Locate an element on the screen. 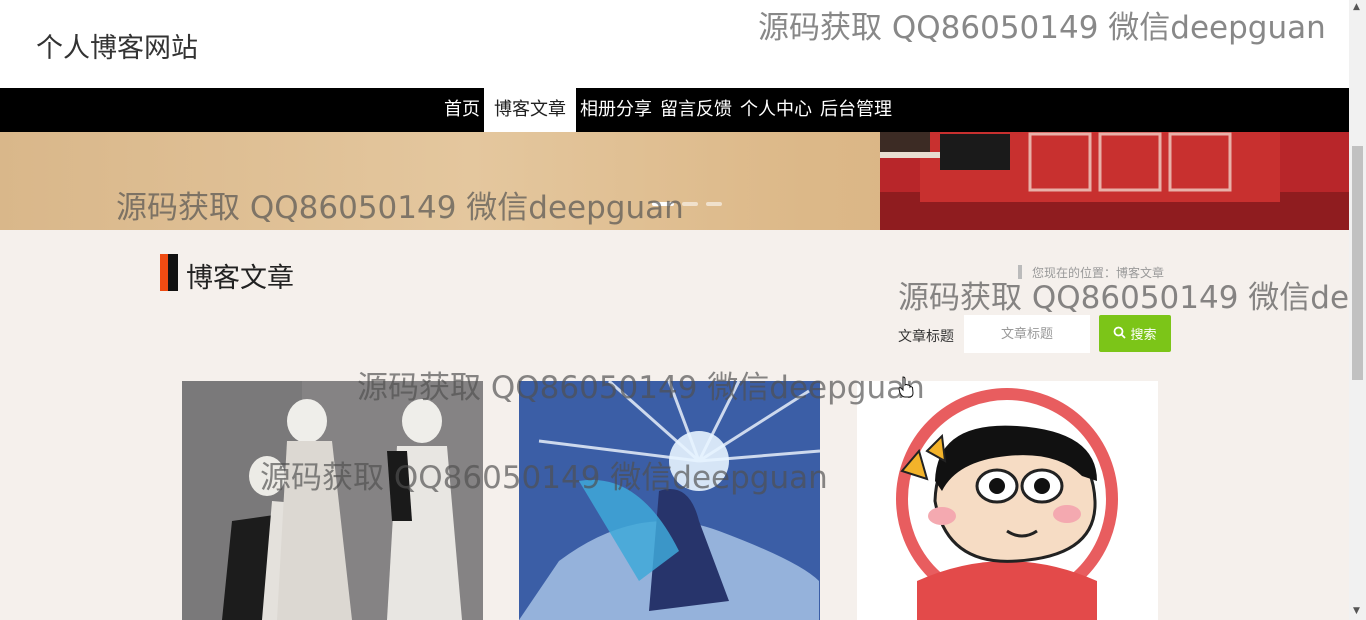 The width and height of the screenshot is (1366, 620). search-button-label: 搜索 is located at coordinates (1143, 334).